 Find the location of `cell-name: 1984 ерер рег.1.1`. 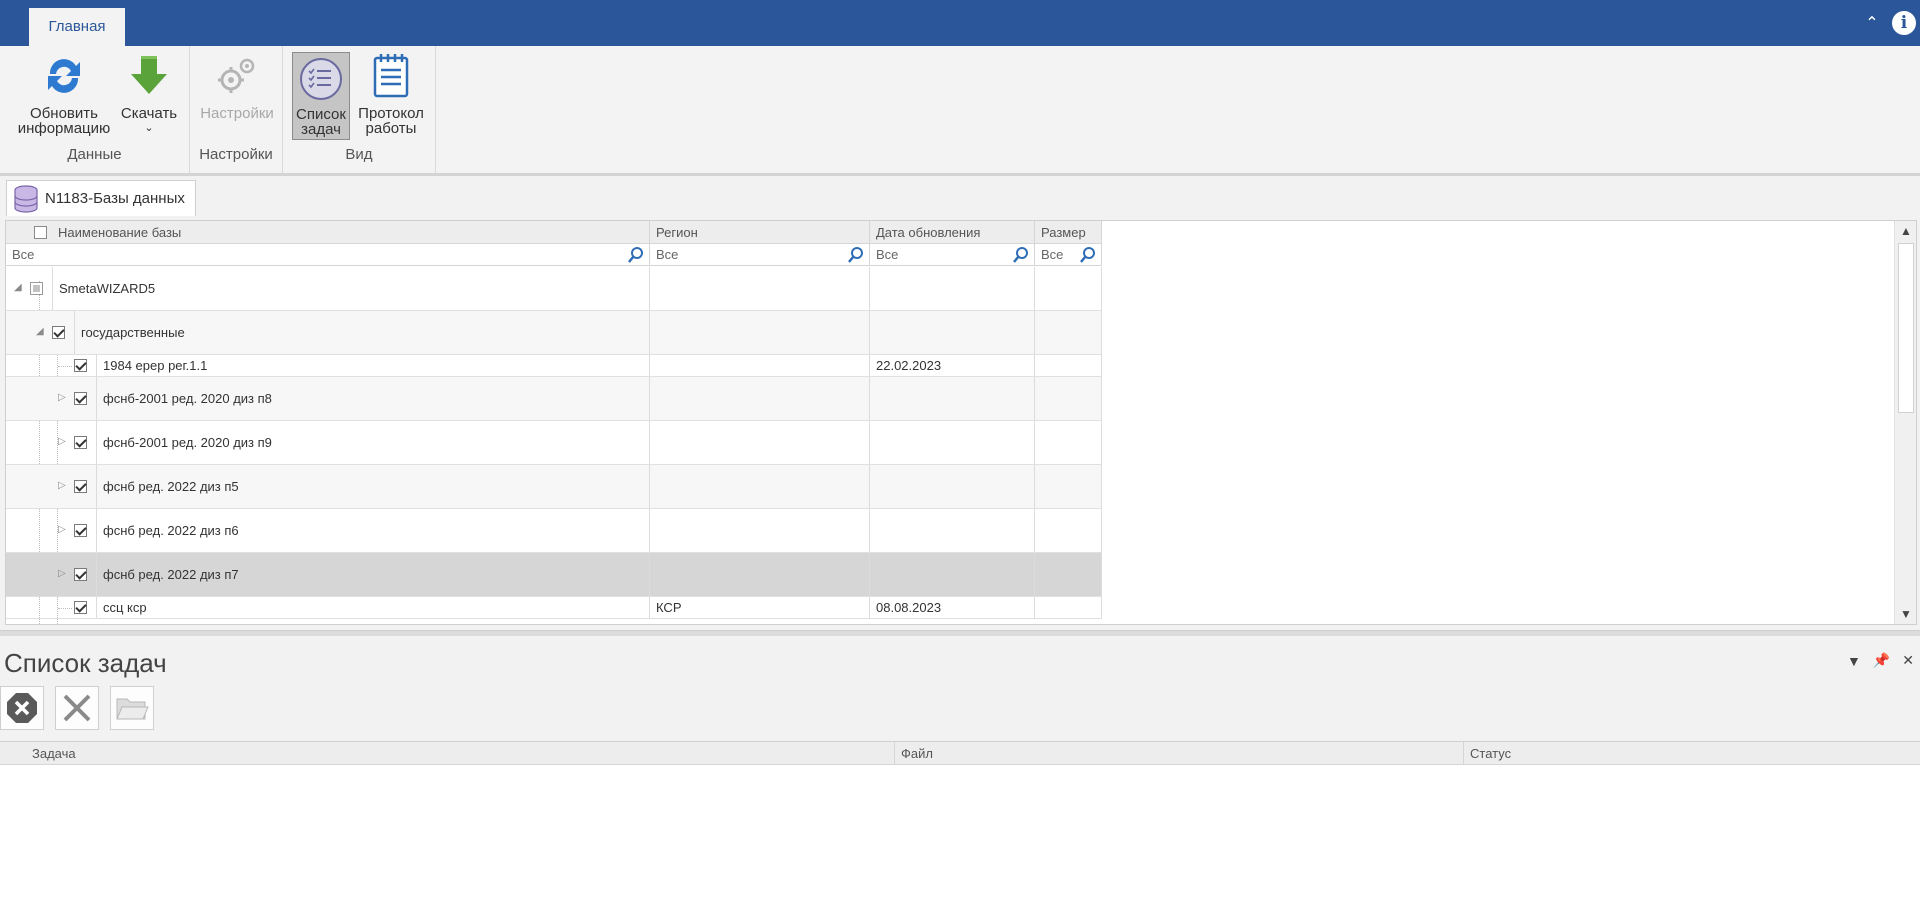

cell-name: 1984 ерер рег.1.1 is located at coordinates (373, 365).